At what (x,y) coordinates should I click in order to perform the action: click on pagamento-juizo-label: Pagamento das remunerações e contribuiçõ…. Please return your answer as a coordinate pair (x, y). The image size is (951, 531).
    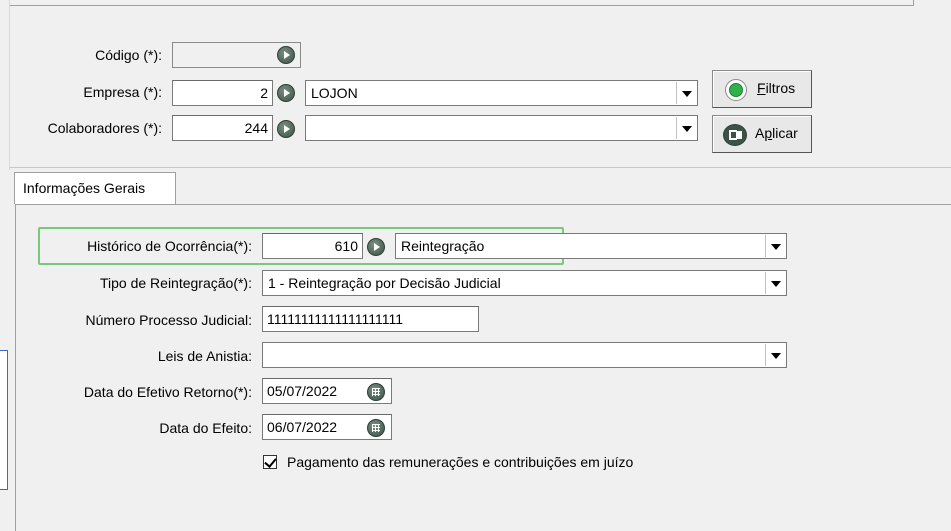
    Looking at the image, I should click on (460, 462).